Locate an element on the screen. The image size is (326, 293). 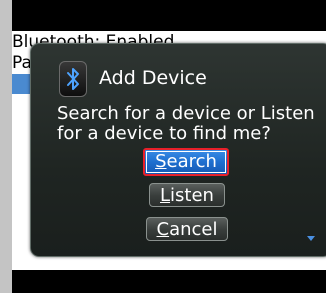
scroll-down-indicator-icon is located at coordinates (311, 238).